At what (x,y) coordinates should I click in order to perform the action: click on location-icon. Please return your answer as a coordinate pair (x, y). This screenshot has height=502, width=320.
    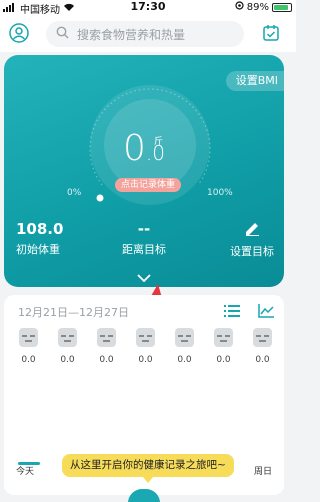
    Looking at the image, I should click on (239, 7).